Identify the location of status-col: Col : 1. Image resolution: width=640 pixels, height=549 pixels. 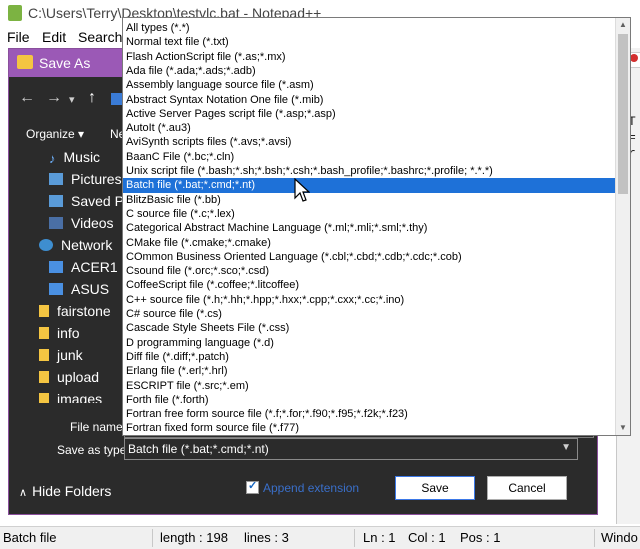
(427, 537).